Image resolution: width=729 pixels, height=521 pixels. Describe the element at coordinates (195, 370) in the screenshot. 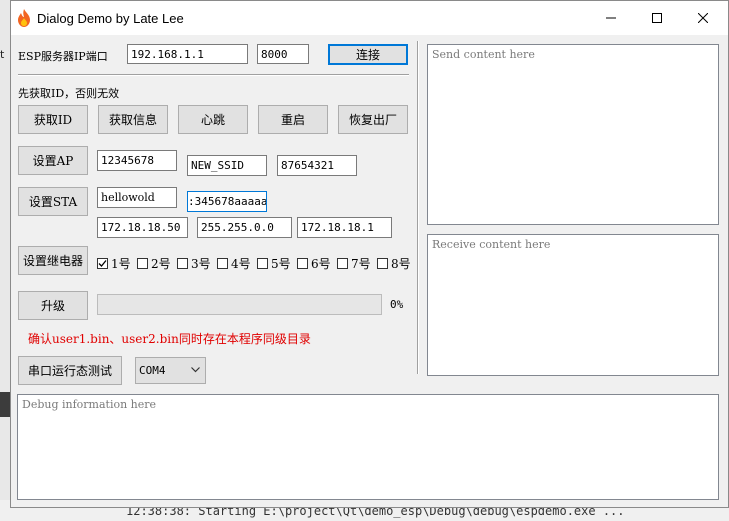

I see `chevron-down-icon` at that location.